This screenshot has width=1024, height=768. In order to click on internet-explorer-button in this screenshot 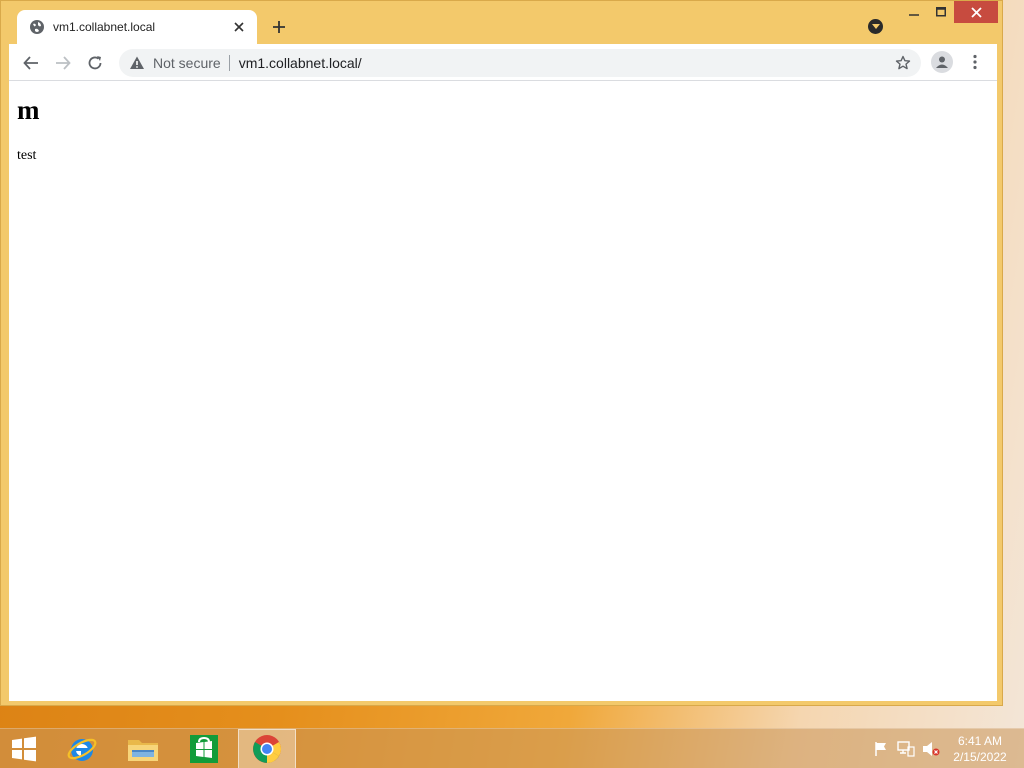, I will do `click(82, 748)`.